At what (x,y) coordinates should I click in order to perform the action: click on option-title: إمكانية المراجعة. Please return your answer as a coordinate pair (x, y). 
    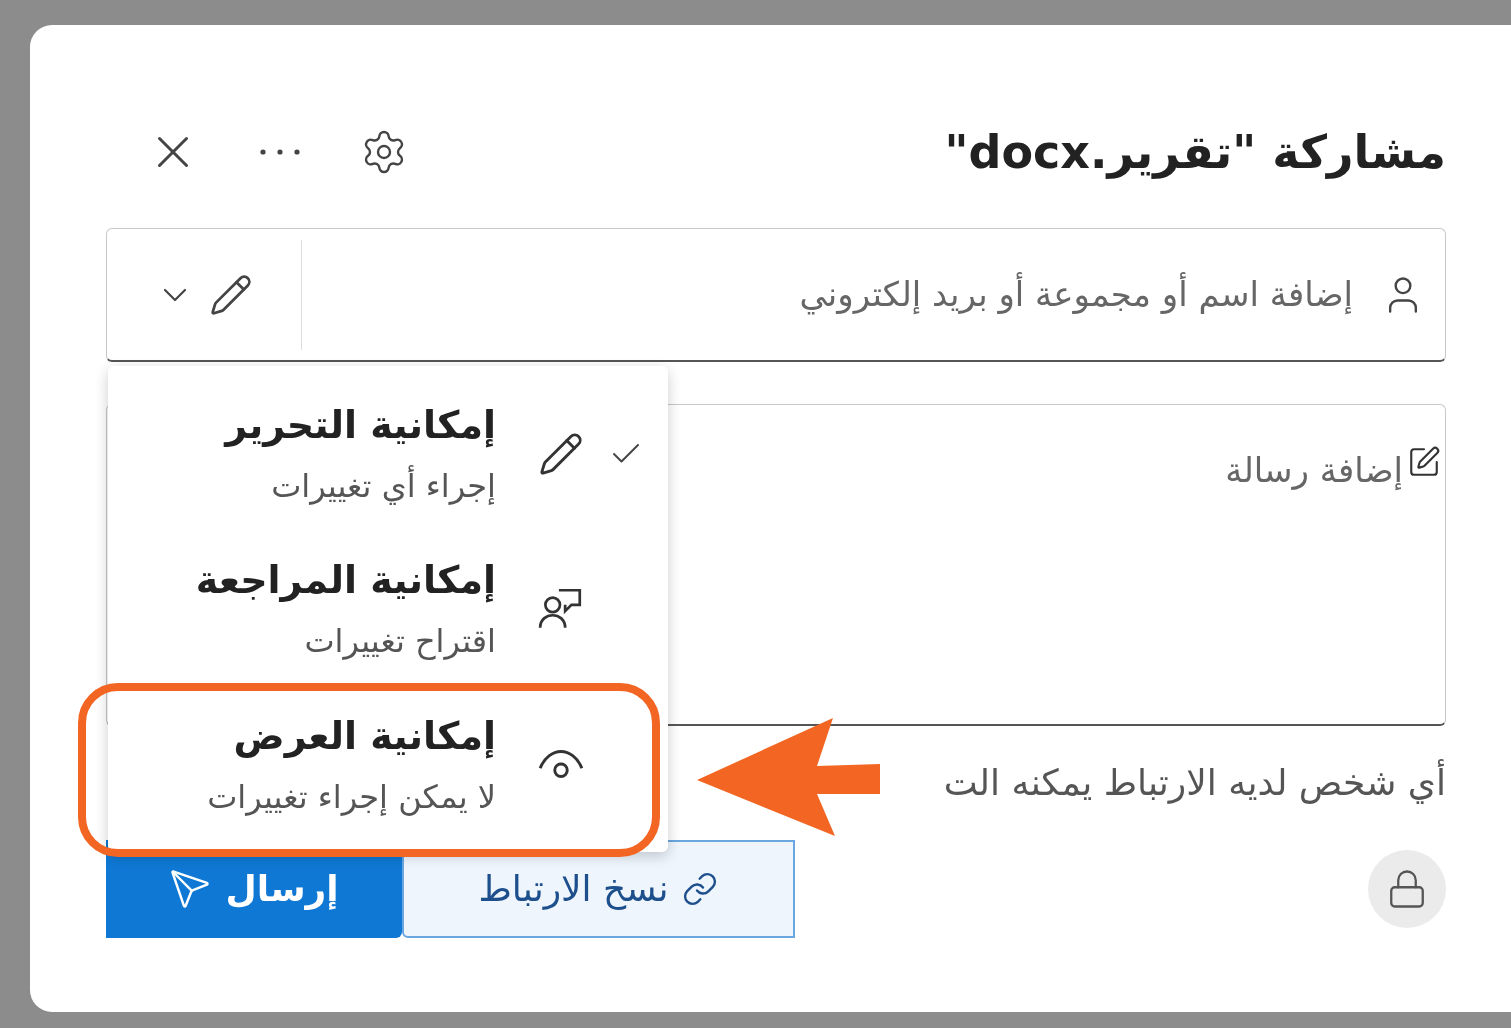
    Looking at the image, I should click on (345, 581).